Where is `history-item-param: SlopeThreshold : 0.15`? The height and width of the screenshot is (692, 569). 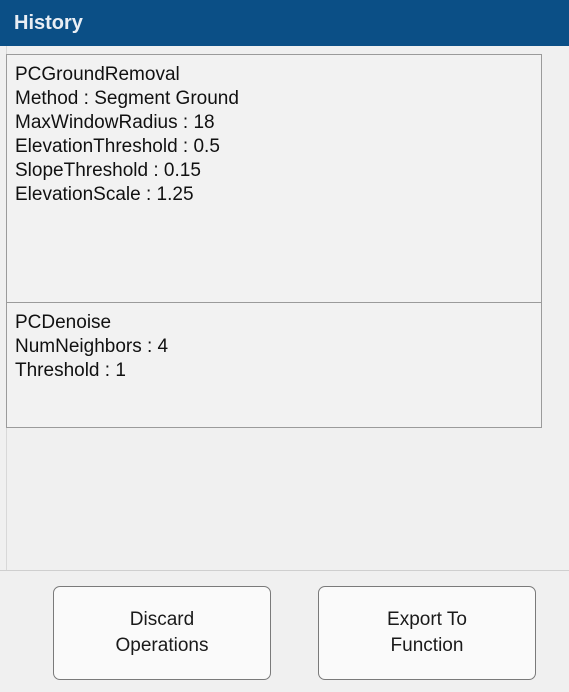
history-item-param: SlopeThreshold : 0.15 is located at coordinates (108, 170).